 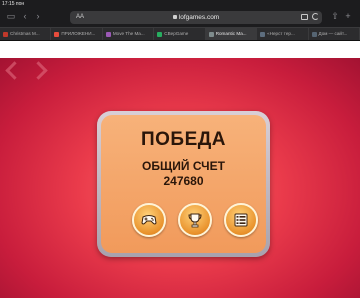 I want to click on lock-icon, so click(x=174, y=17).